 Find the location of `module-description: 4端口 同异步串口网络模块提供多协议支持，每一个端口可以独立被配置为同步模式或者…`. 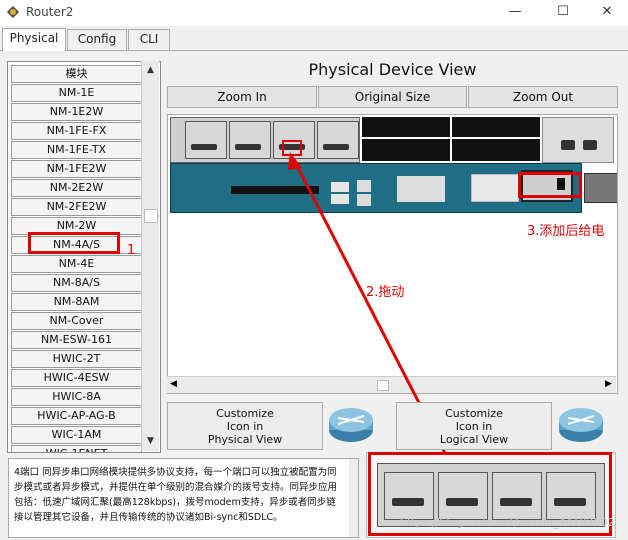

module-description: 4端口 同异步串口网络模块提供多协议支持，每一个端口可以独立被配置为同步模式或者… is located at coordinates (183, 498).